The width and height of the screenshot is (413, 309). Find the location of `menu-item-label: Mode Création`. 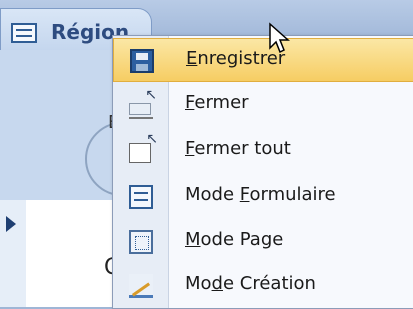

menu-item-label: Mode Création is located at coordinates (250, 283).